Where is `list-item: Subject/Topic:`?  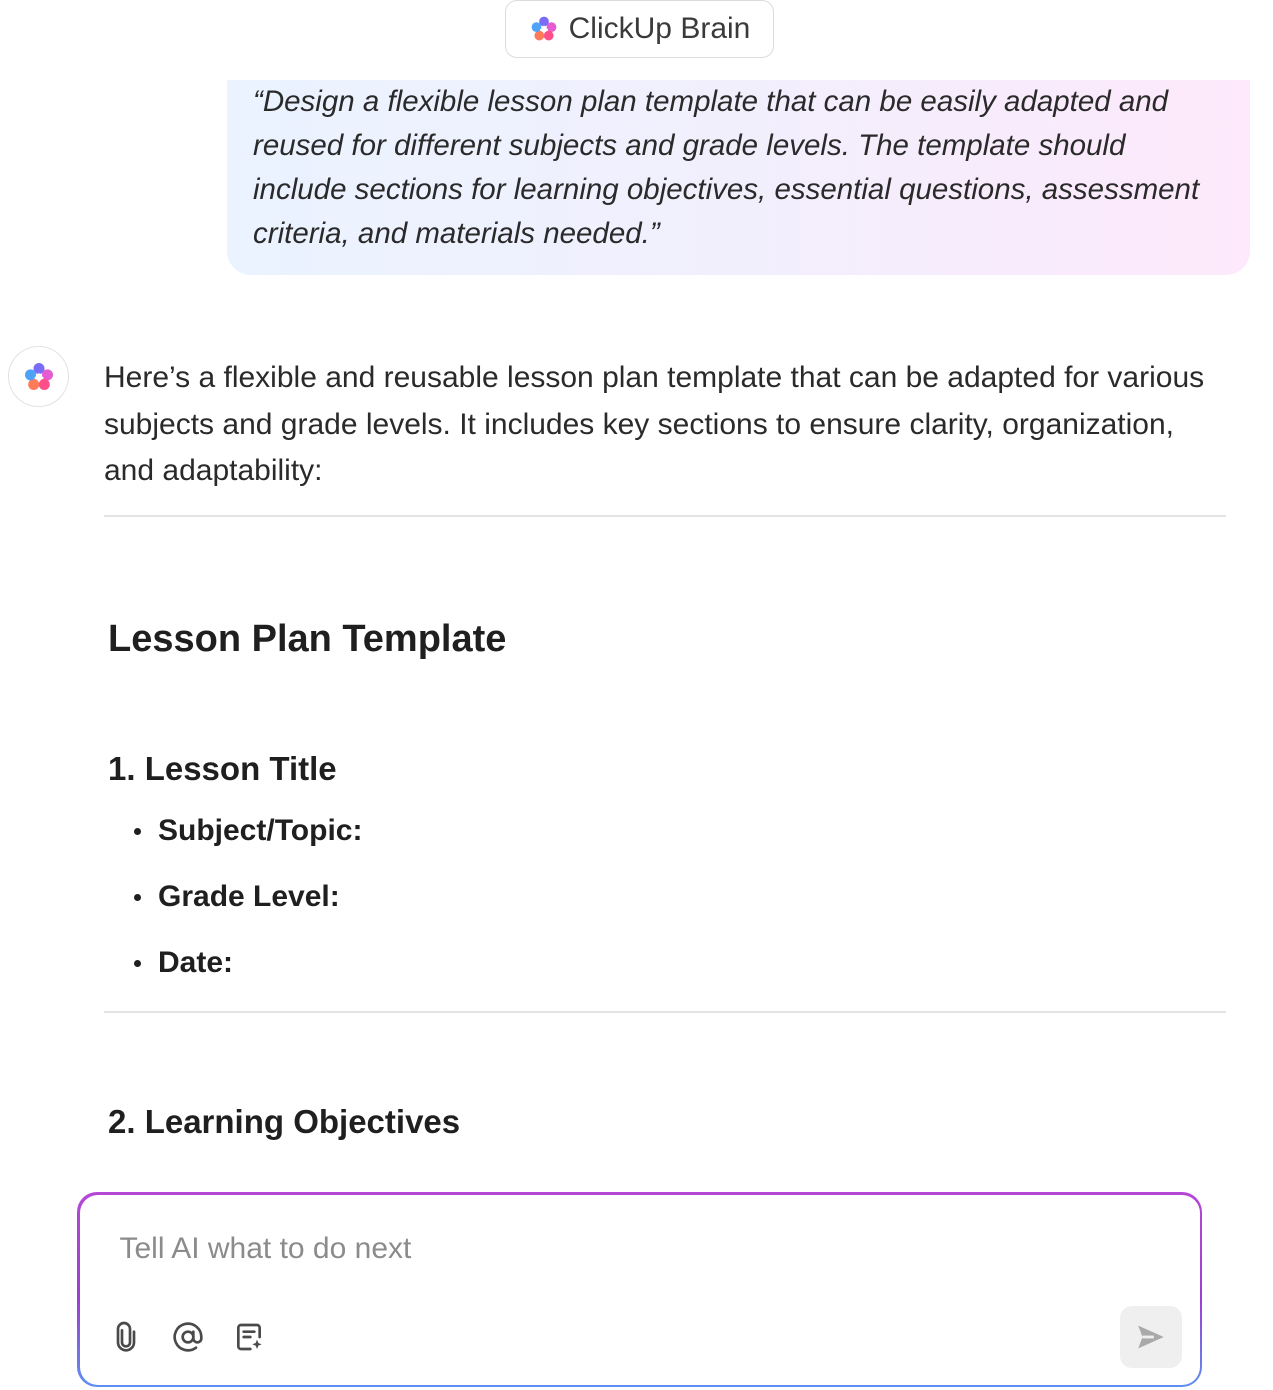 list-item: Subject/Topic: is located at coordinates (248, 831).